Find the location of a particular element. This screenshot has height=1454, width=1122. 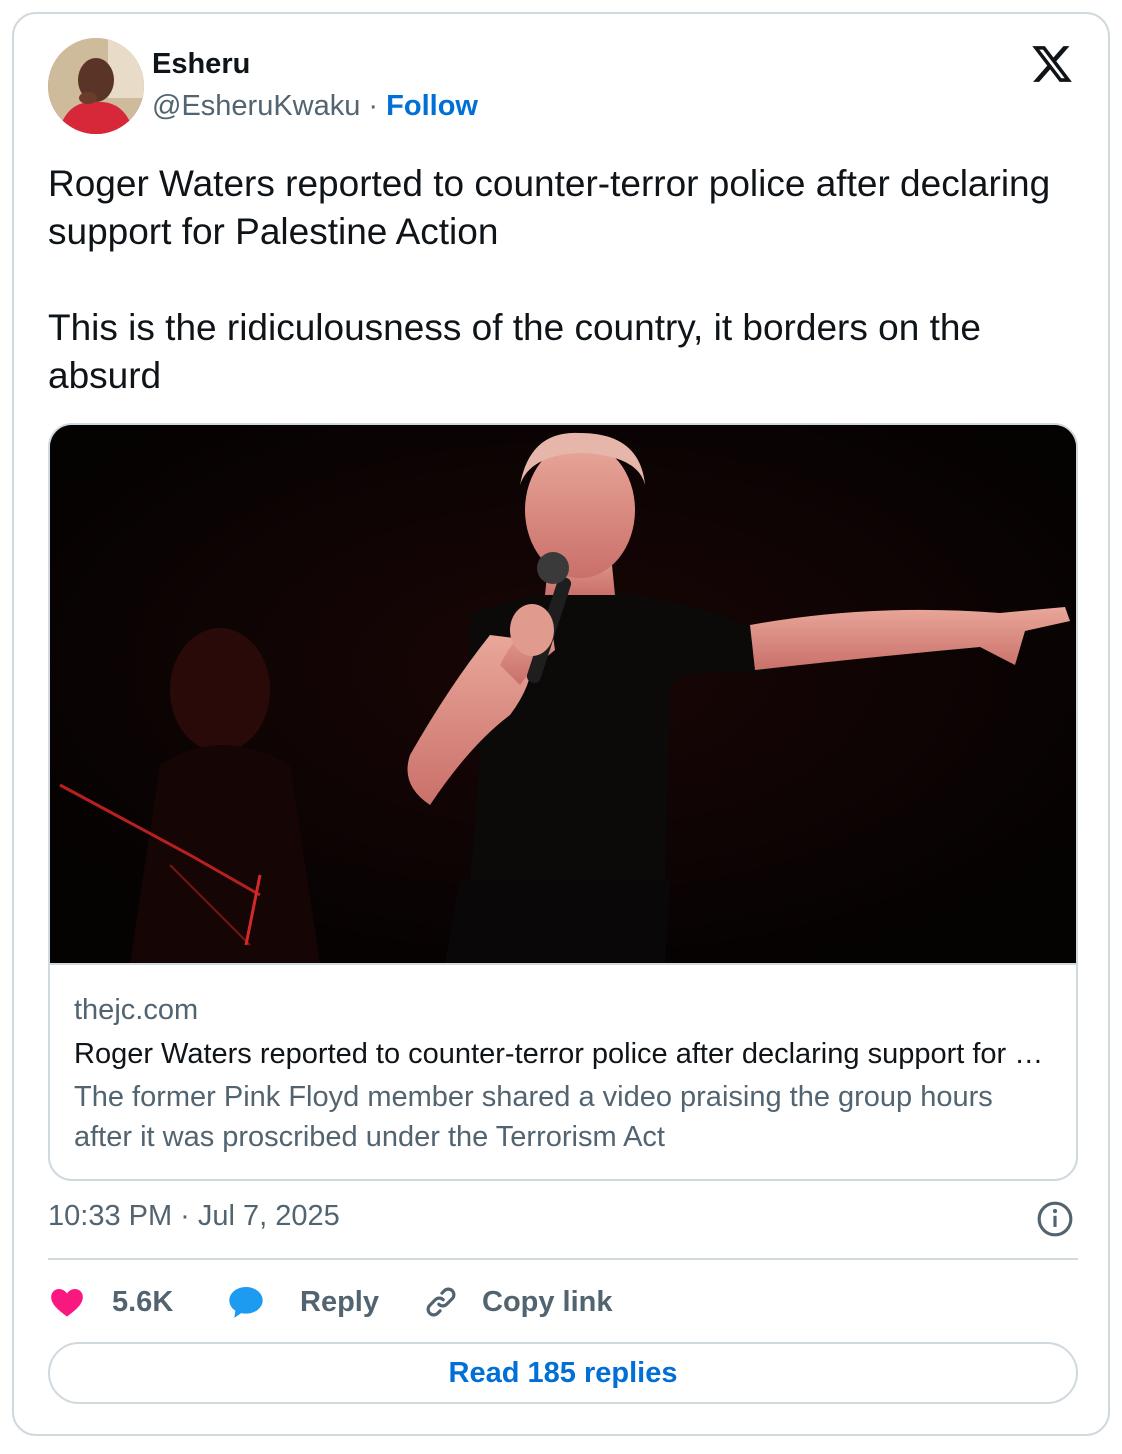

divider is located at coordinates (563, 1259).